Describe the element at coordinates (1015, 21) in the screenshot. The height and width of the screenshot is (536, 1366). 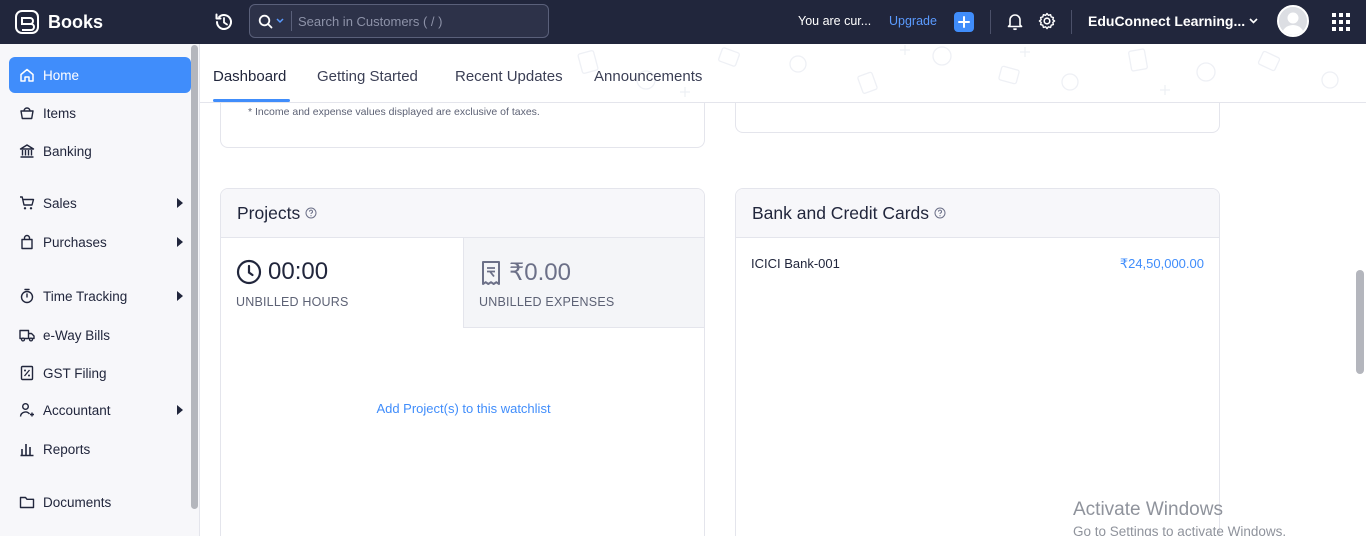
I see `notifications-bell-icon` at that location.